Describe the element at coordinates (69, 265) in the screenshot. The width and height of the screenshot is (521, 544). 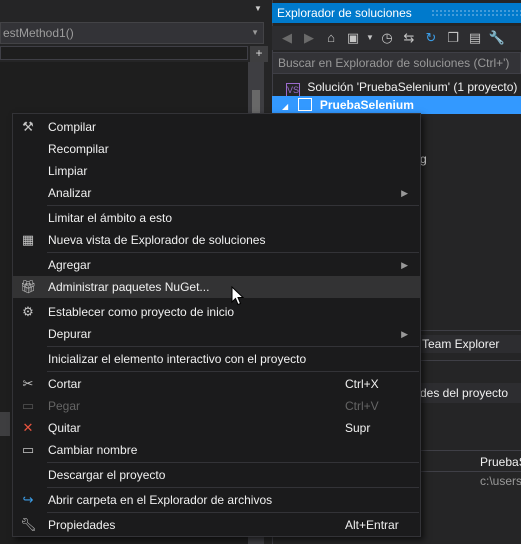
I see `menu-item-label: Agregar` at that location.